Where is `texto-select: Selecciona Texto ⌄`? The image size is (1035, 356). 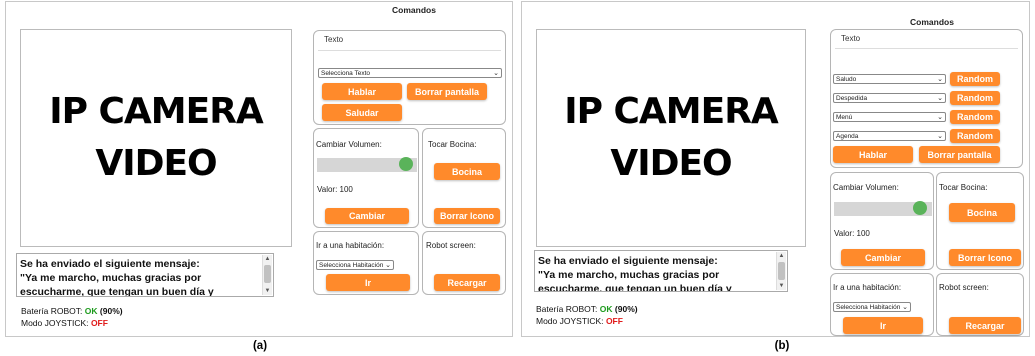
texto-select: Selecciona Texto ⌄ is located at coordinates (410, 73).